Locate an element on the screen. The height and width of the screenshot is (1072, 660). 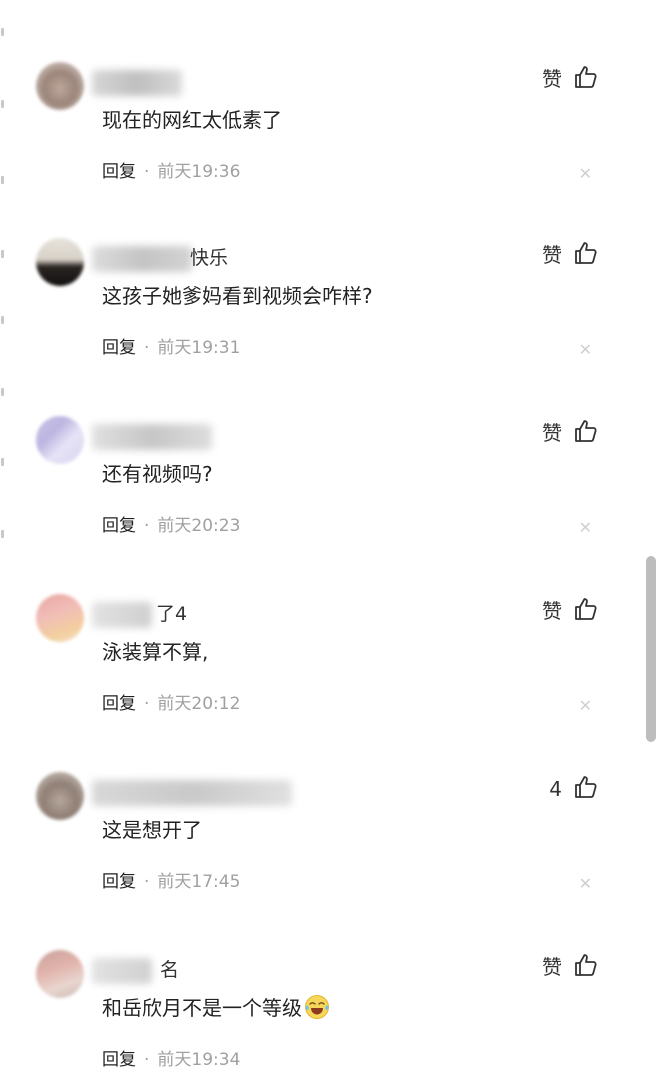
comment-text-content: 和岳欣月不是一个等级 is located at coordinates (202, 1008).